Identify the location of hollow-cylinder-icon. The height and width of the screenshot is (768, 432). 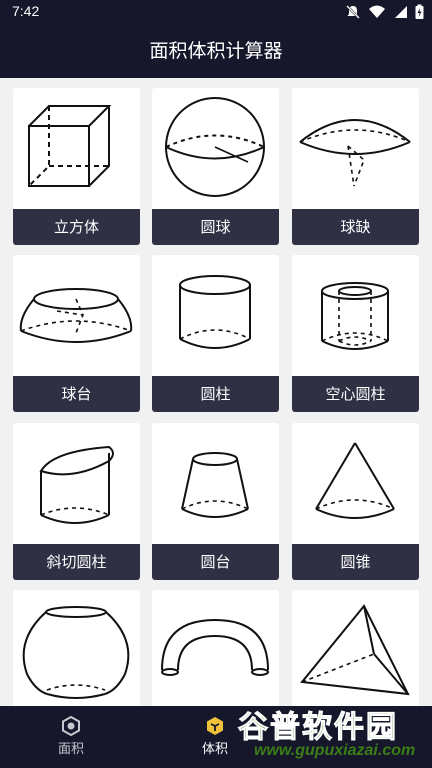
(355, 316).